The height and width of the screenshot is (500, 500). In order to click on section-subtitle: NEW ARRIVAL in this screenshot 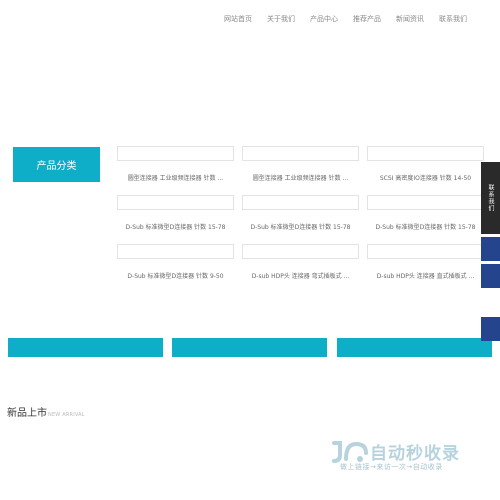, I will do `click(66, 415)`.